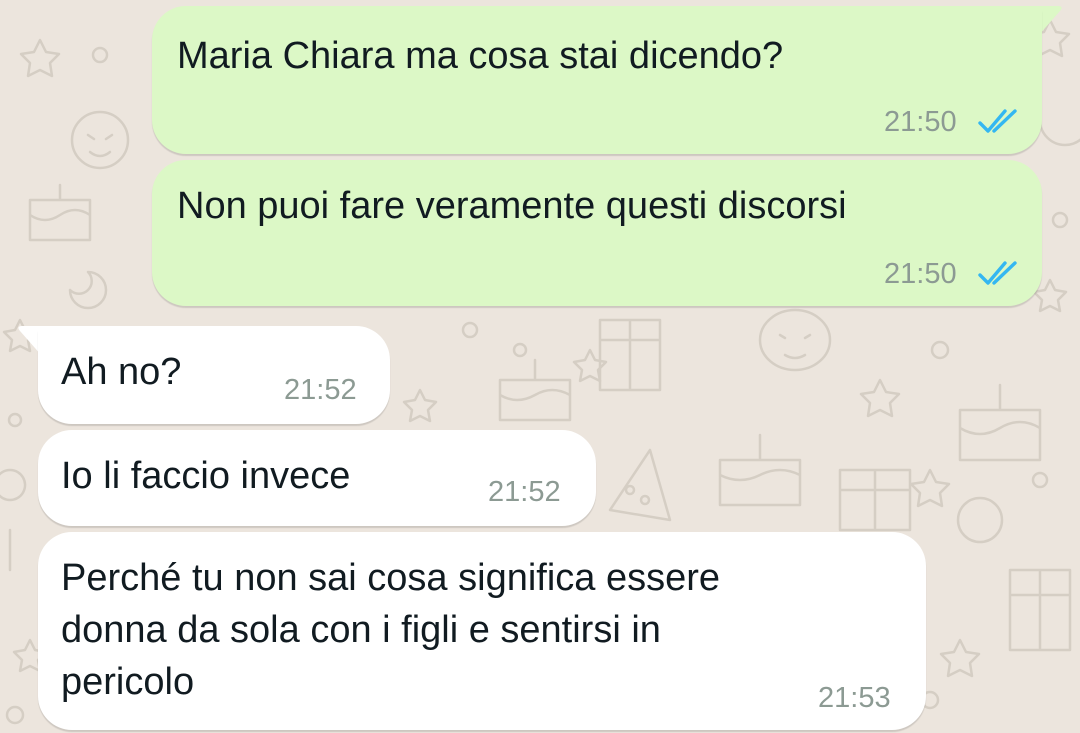 This screenshot has width=1080, height=733. Describe the element at coordinates (391, 578) in the screenshot. I see `message-text-line: Perché tu non sai cosa significa essere` at that location.